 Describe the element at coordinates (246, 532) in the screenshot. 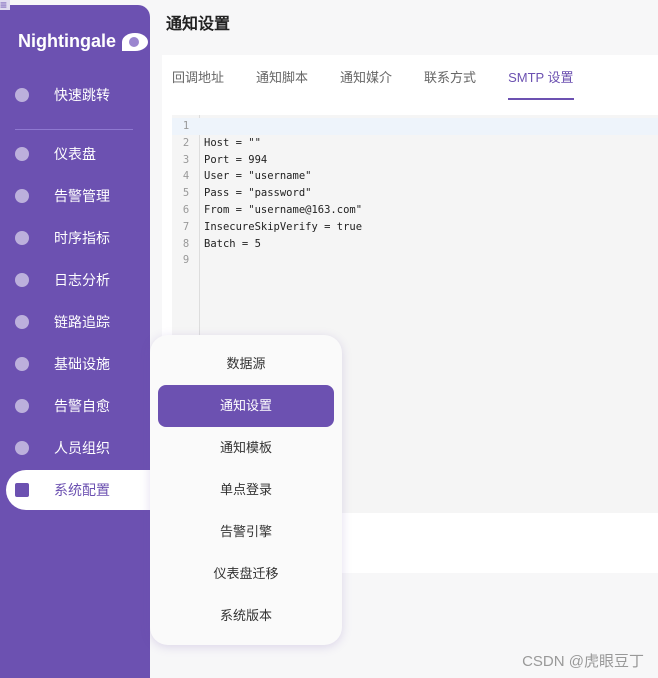

I see `submenu-item: 告警引擎` at that location.